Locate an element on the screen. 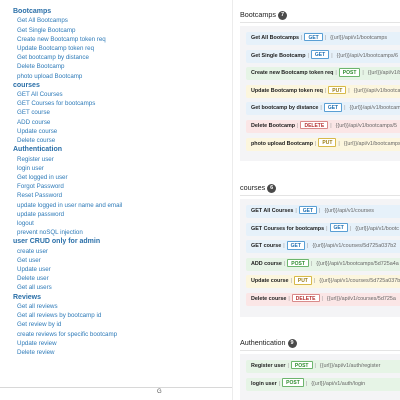  sidebar-item: Reset Password is located at coordinates (122, 195).